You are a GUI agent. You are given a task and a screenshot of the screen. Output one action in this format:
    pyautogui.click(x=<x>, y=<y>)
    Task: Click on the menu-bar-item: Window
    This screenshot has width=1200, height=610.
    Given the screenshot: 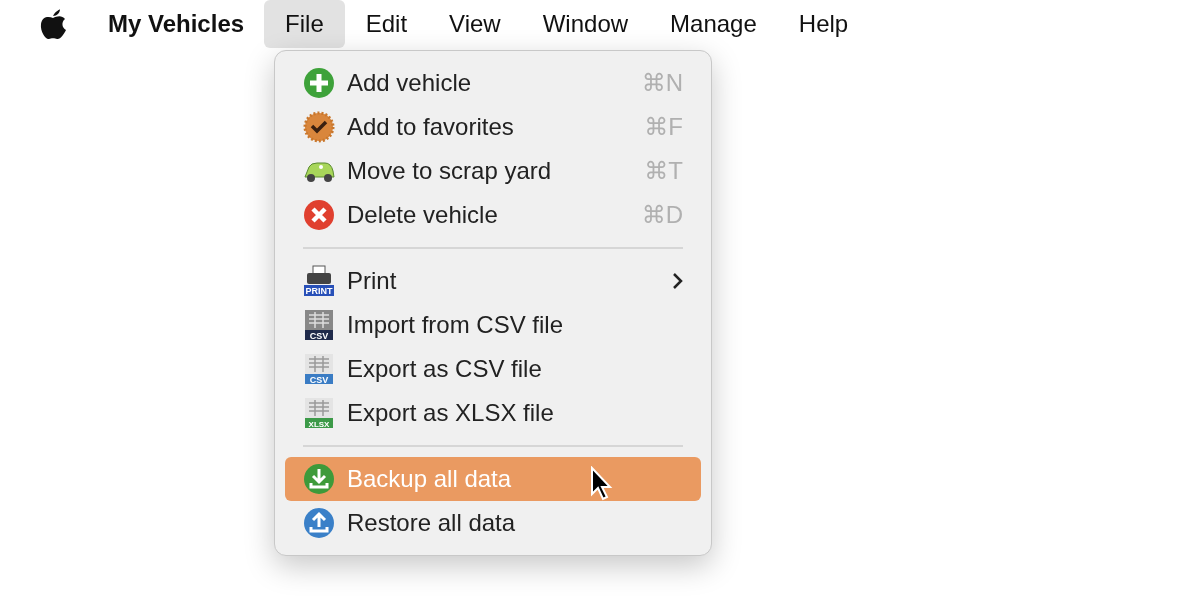 What is the action you would take?
    pyautogui.click(x=585, y=24)
    